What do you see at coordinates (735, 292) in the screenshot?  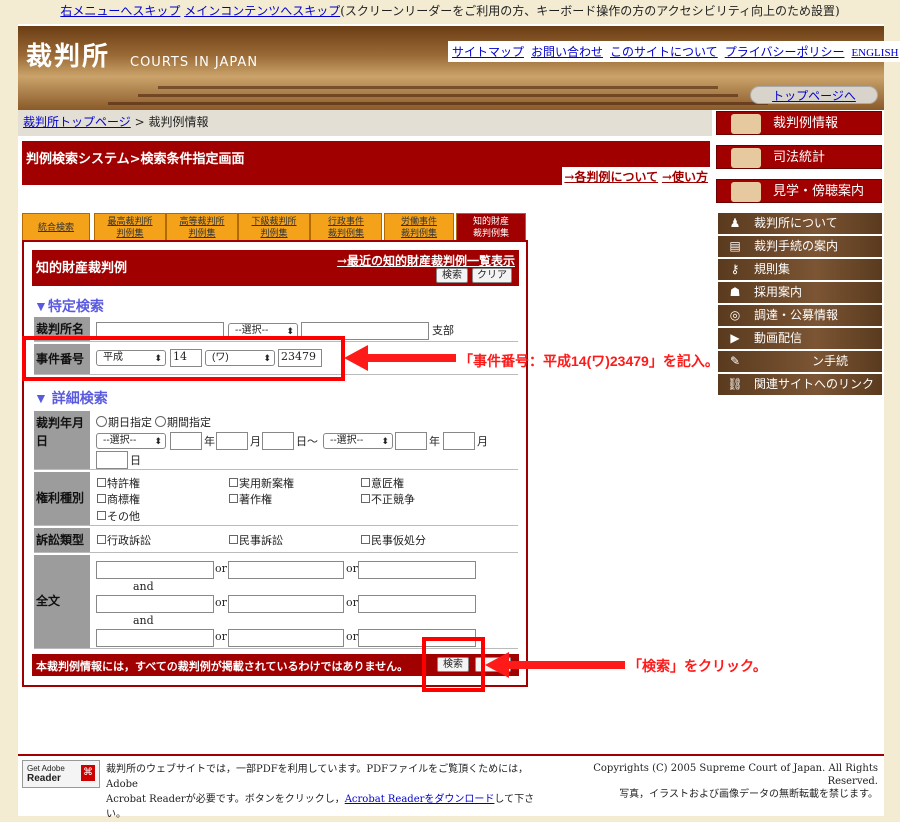 I see `employee-icon: ☗` at bounding box center [735, 292].